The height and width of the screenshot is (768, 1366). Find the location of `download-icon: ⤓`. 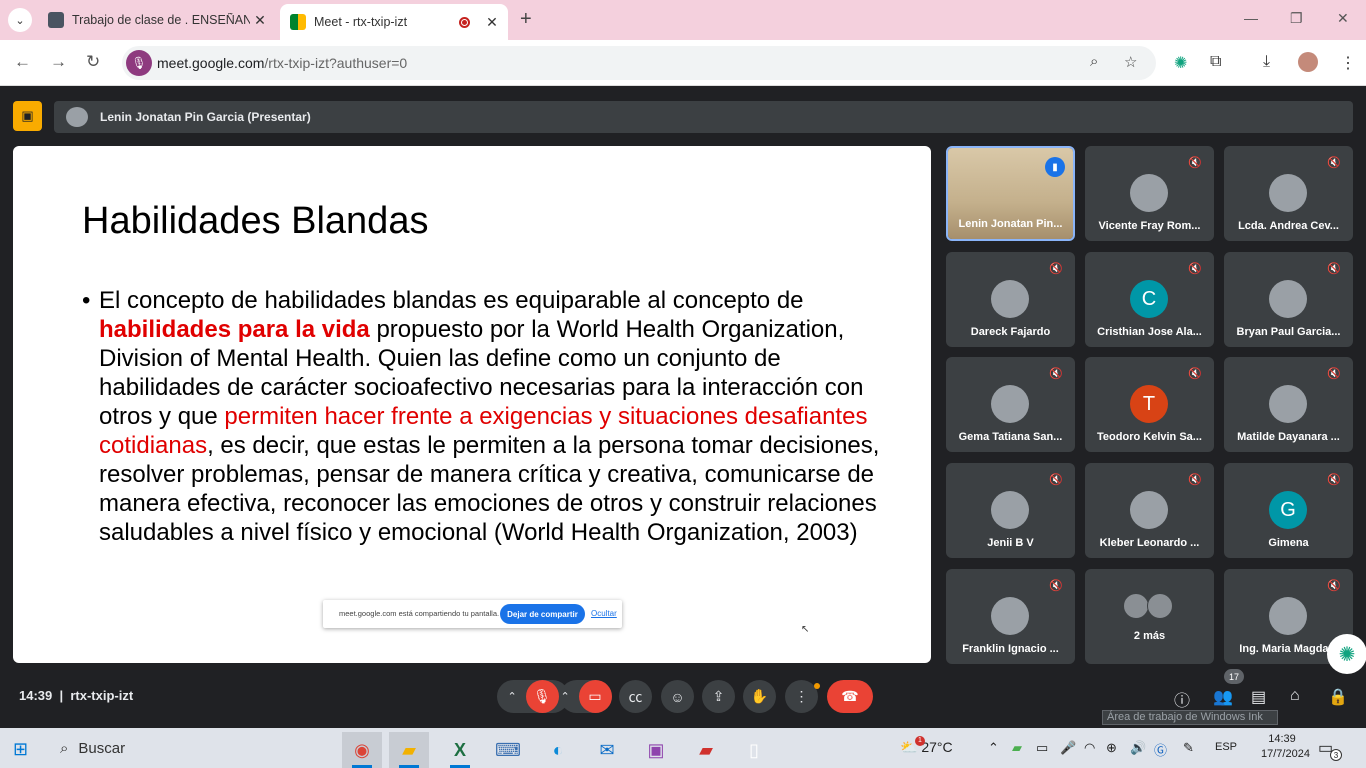

download-icon: ⤓ is located at coordinates (1266, 62).